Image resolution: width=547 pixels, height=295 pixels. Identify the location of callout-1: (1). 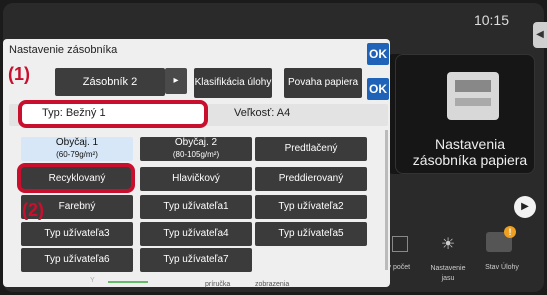
(19, 74).